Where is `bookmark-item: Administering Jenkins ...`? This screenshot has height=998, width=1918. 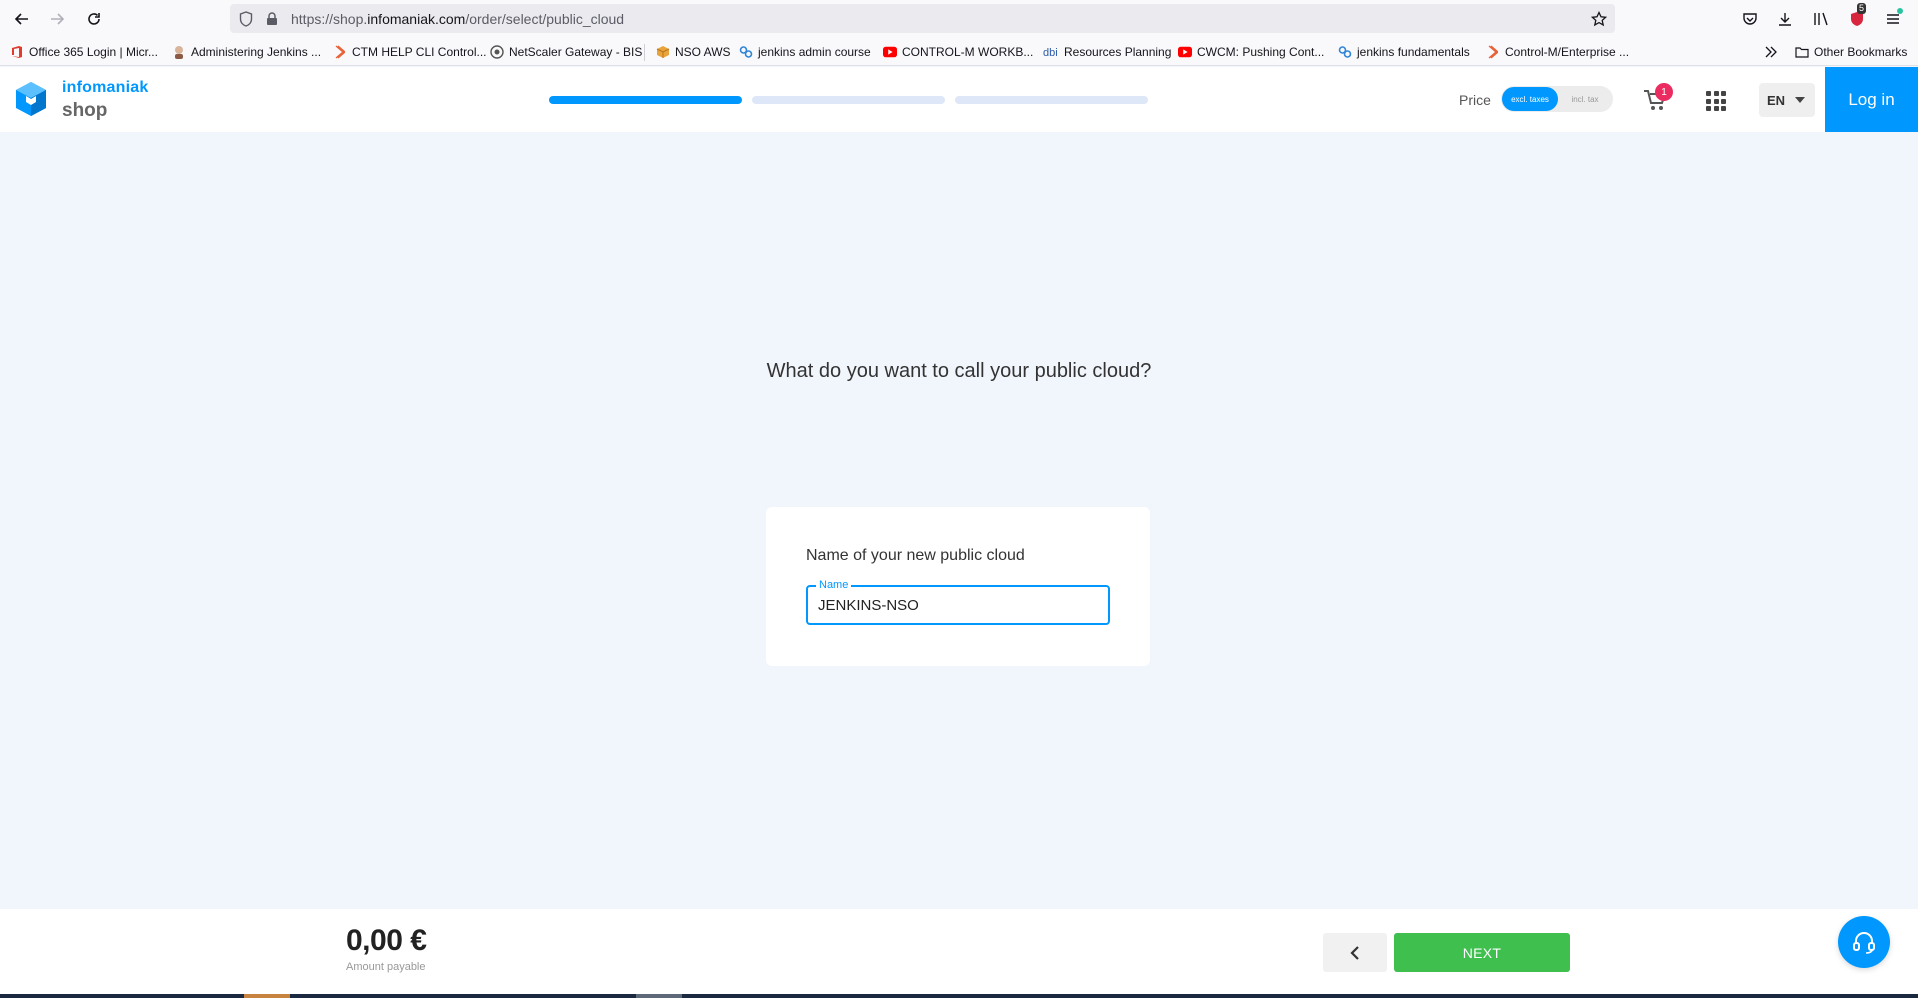
bookmark-item: Administering Jenkins ... is located at coordinates (246, 52).